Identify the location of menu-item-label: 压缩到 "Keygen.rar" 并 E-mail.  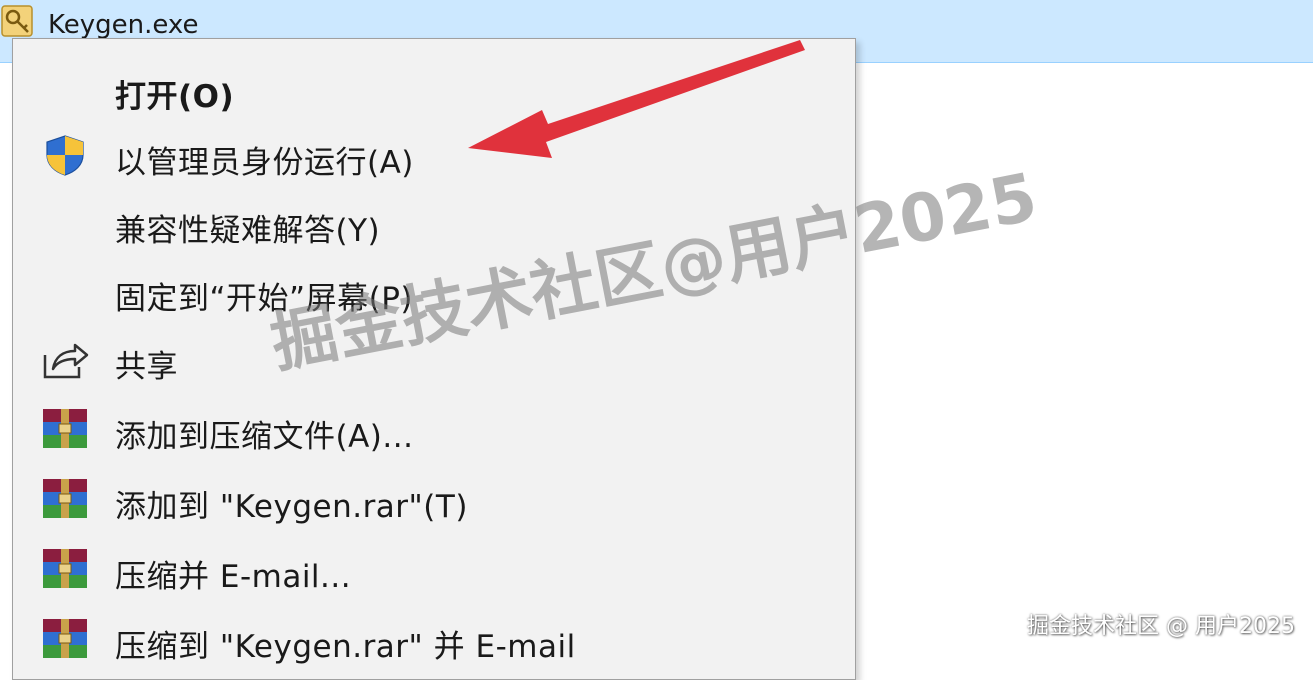
(345, 647).